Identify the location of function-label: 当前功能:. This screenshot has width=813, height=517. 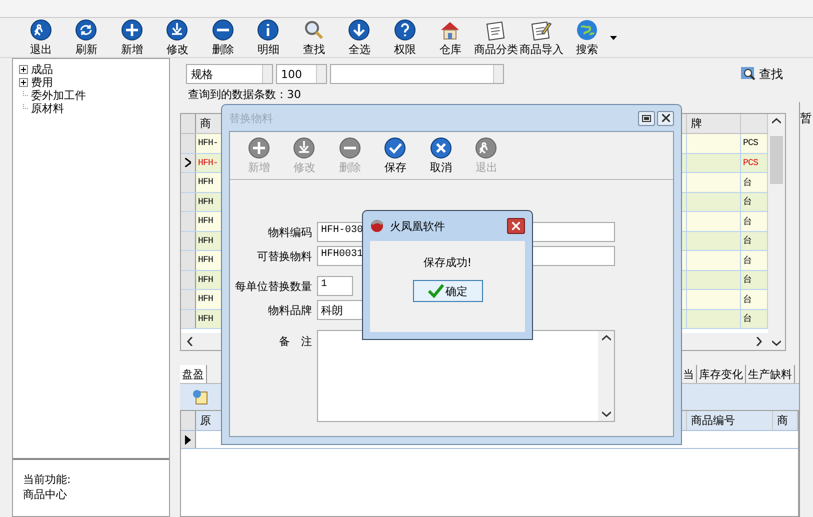
(47, 479).